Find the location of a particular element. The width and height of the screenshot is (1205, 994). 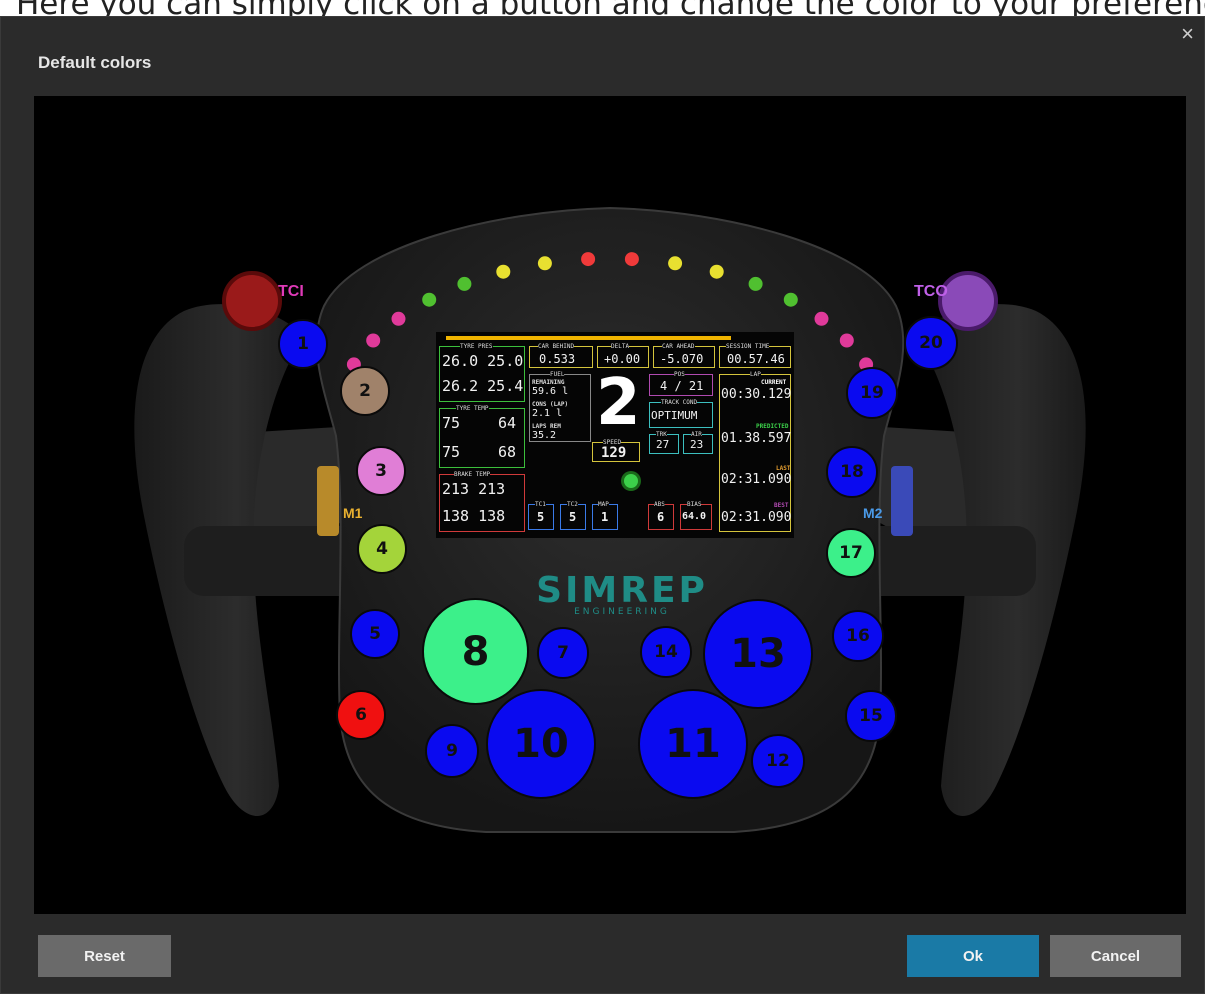

wheel-button-label: 14 is located at coordinates (666, 652).